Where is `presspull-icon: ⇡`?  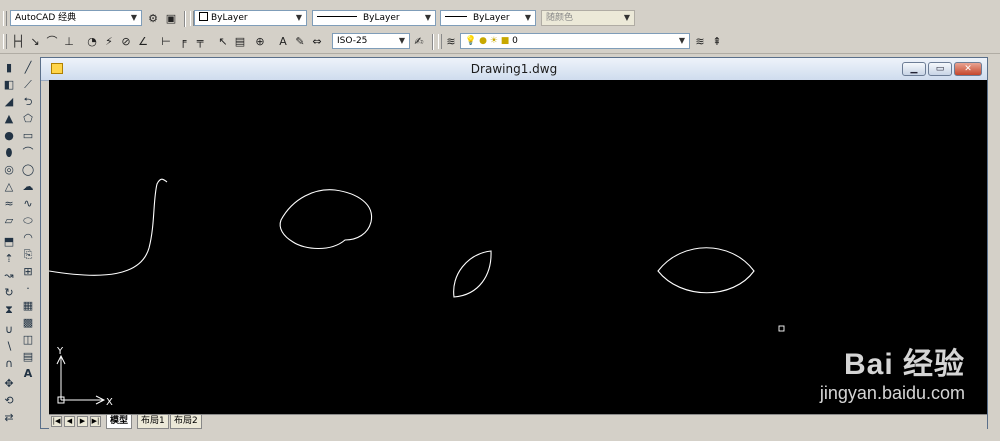 presspull-icon: ⇡ is located at coordinates (9, 259).